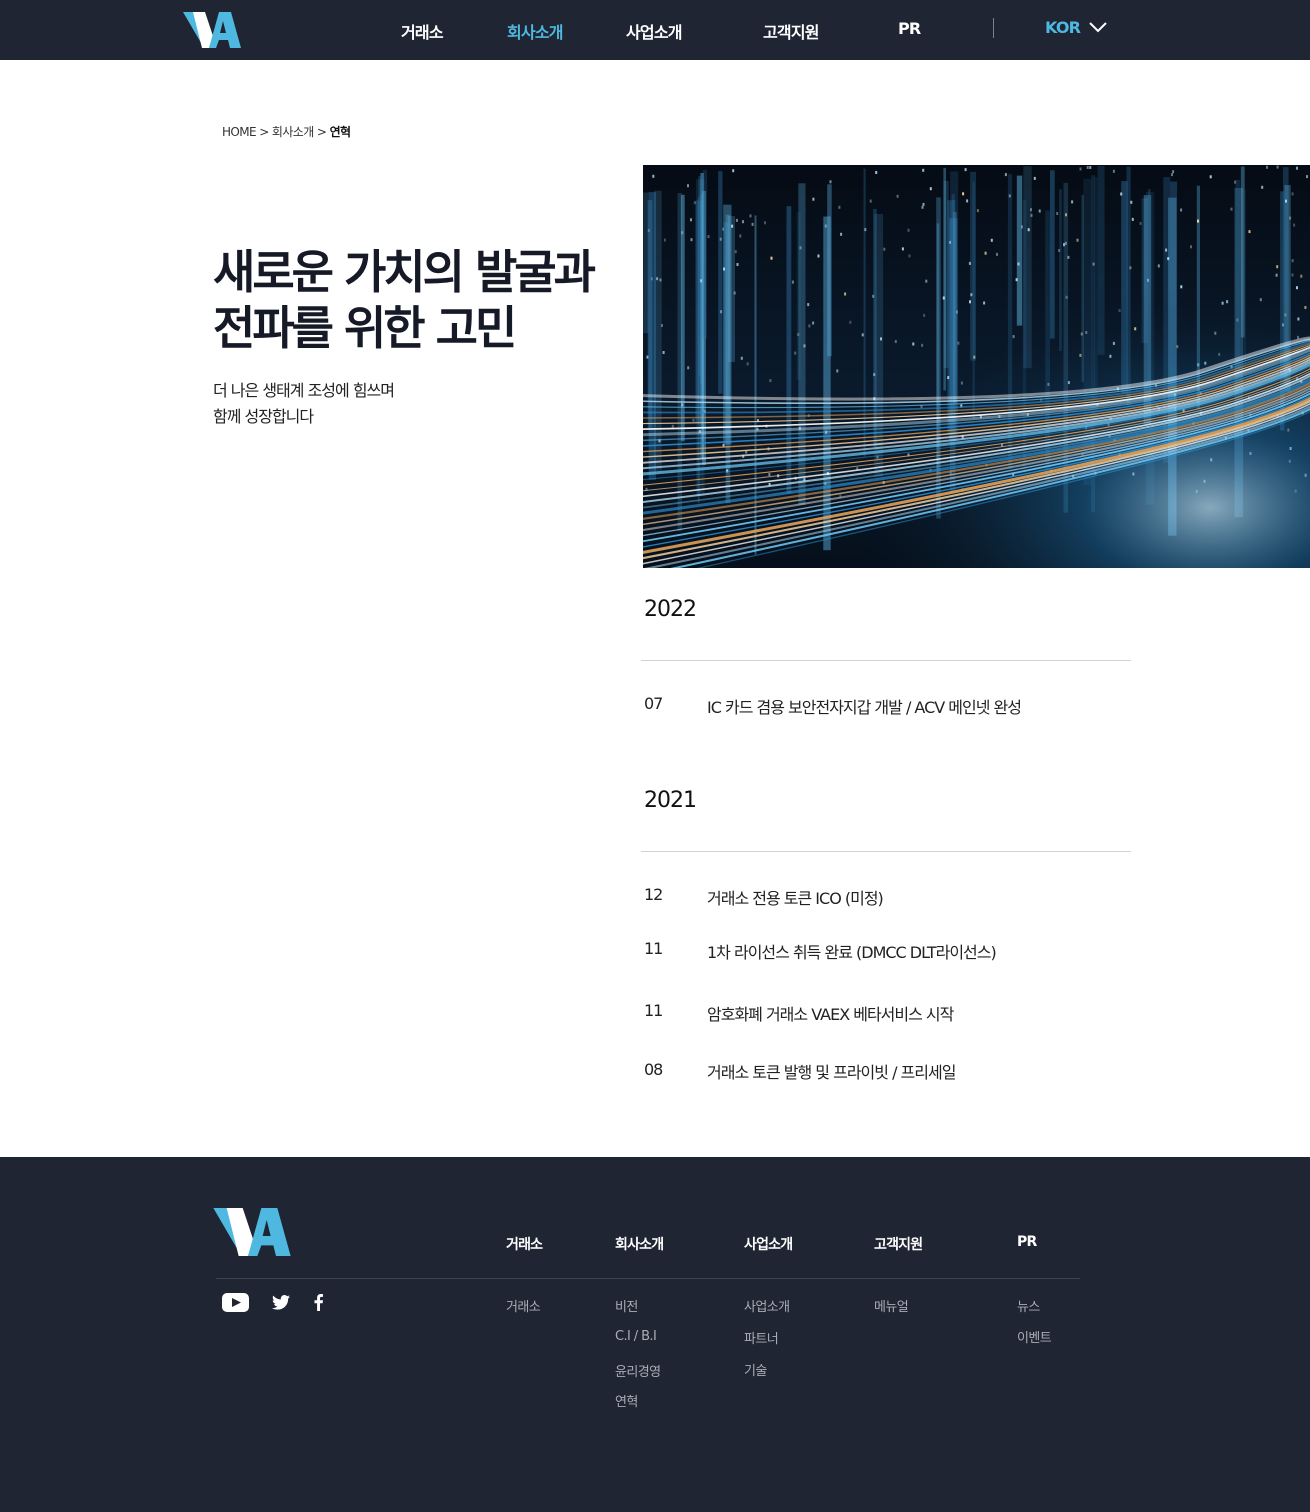  What do you see at coordinates (670, 800) in the screenshot?
I see `timeline-year: 2021` at bounding box center [670, 800].